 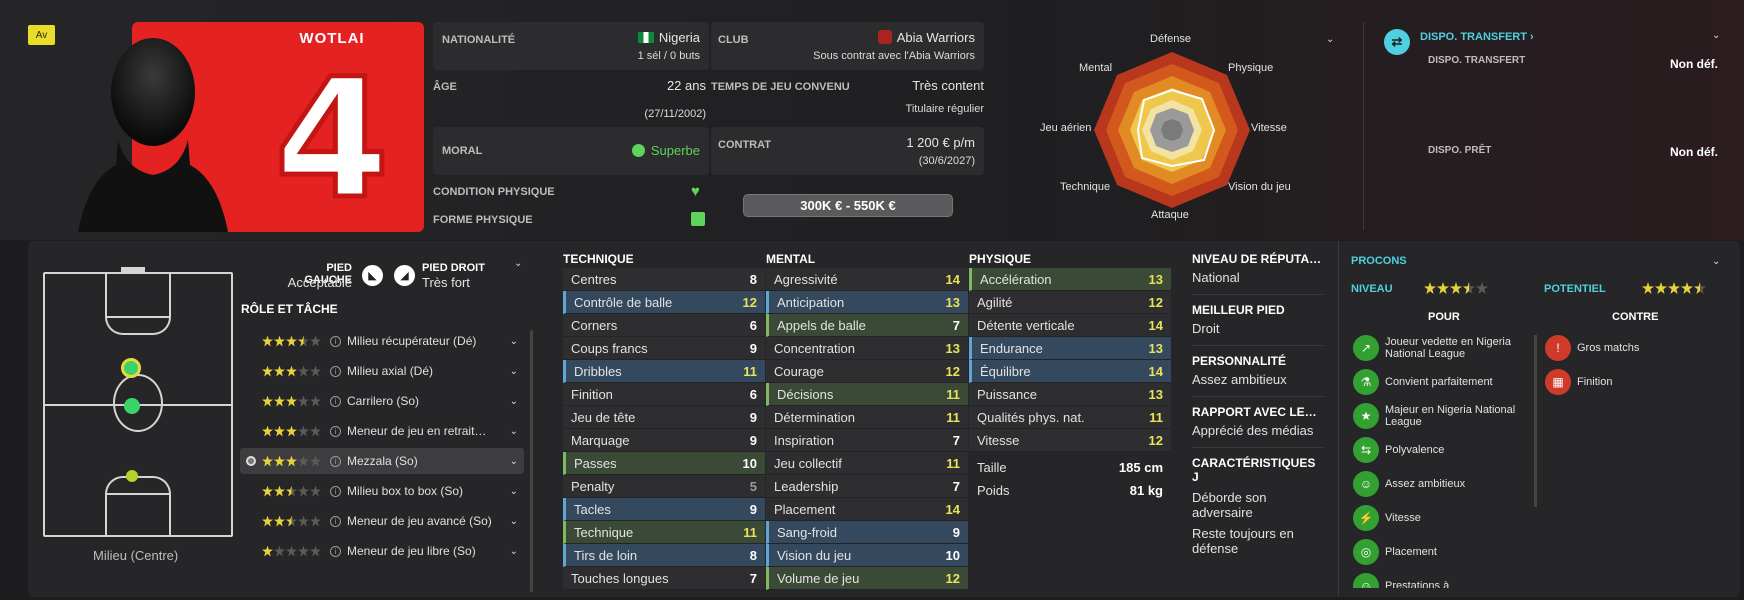 What do you see at coordinates (1070, 279) in the screenshot?
I see `attribute-row: Accélération 13` at bounding box center [1070, 279].